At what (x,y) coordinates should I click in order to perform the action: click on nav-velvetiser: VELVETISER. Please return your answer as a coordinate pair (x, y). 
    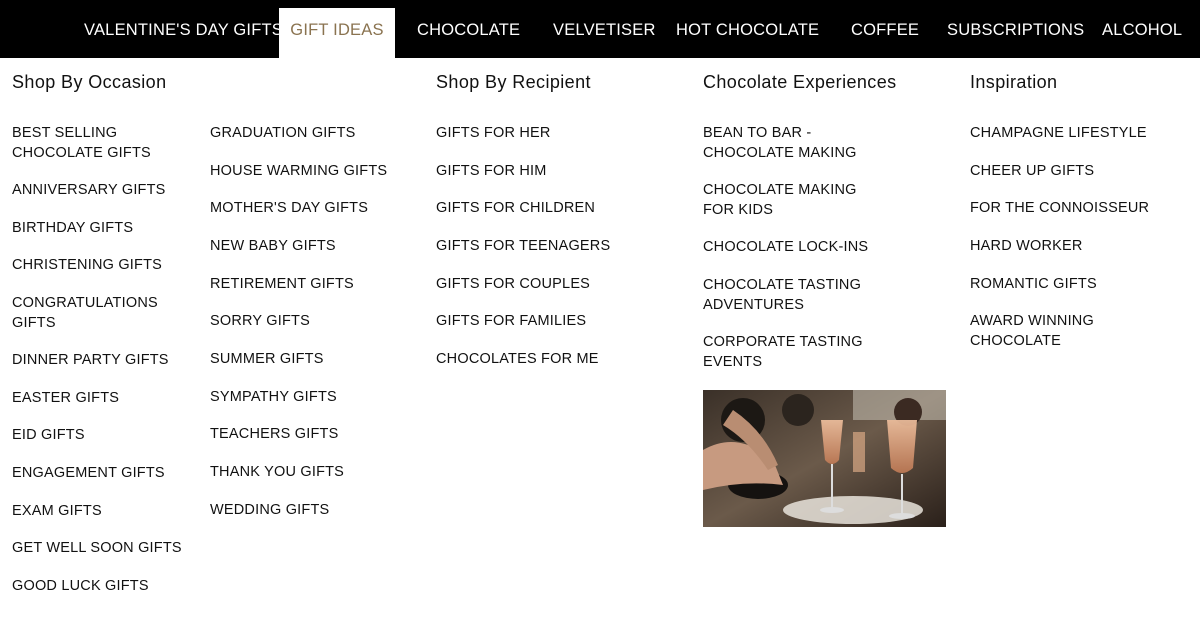
    Looking at the image, I should click on (604, 33).